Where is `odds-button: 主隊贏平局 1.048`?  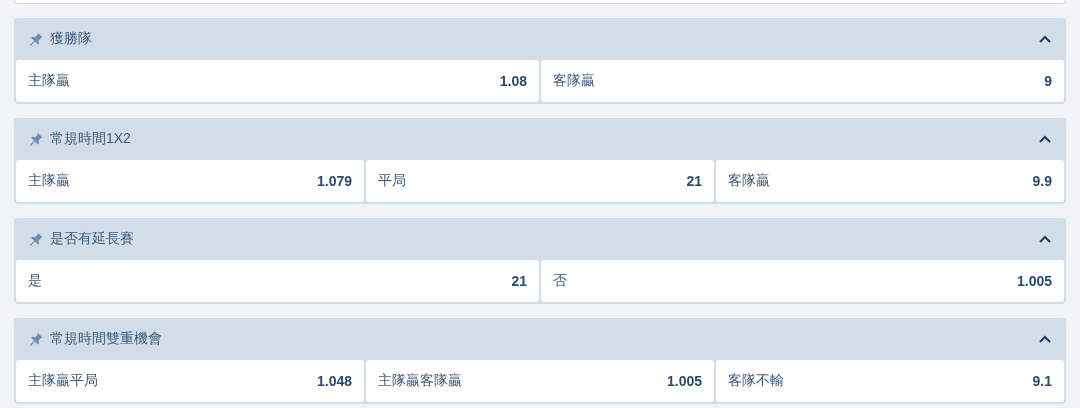
odds-button: 主隊贏平局 1.048 is located at coordinates (190, 381).